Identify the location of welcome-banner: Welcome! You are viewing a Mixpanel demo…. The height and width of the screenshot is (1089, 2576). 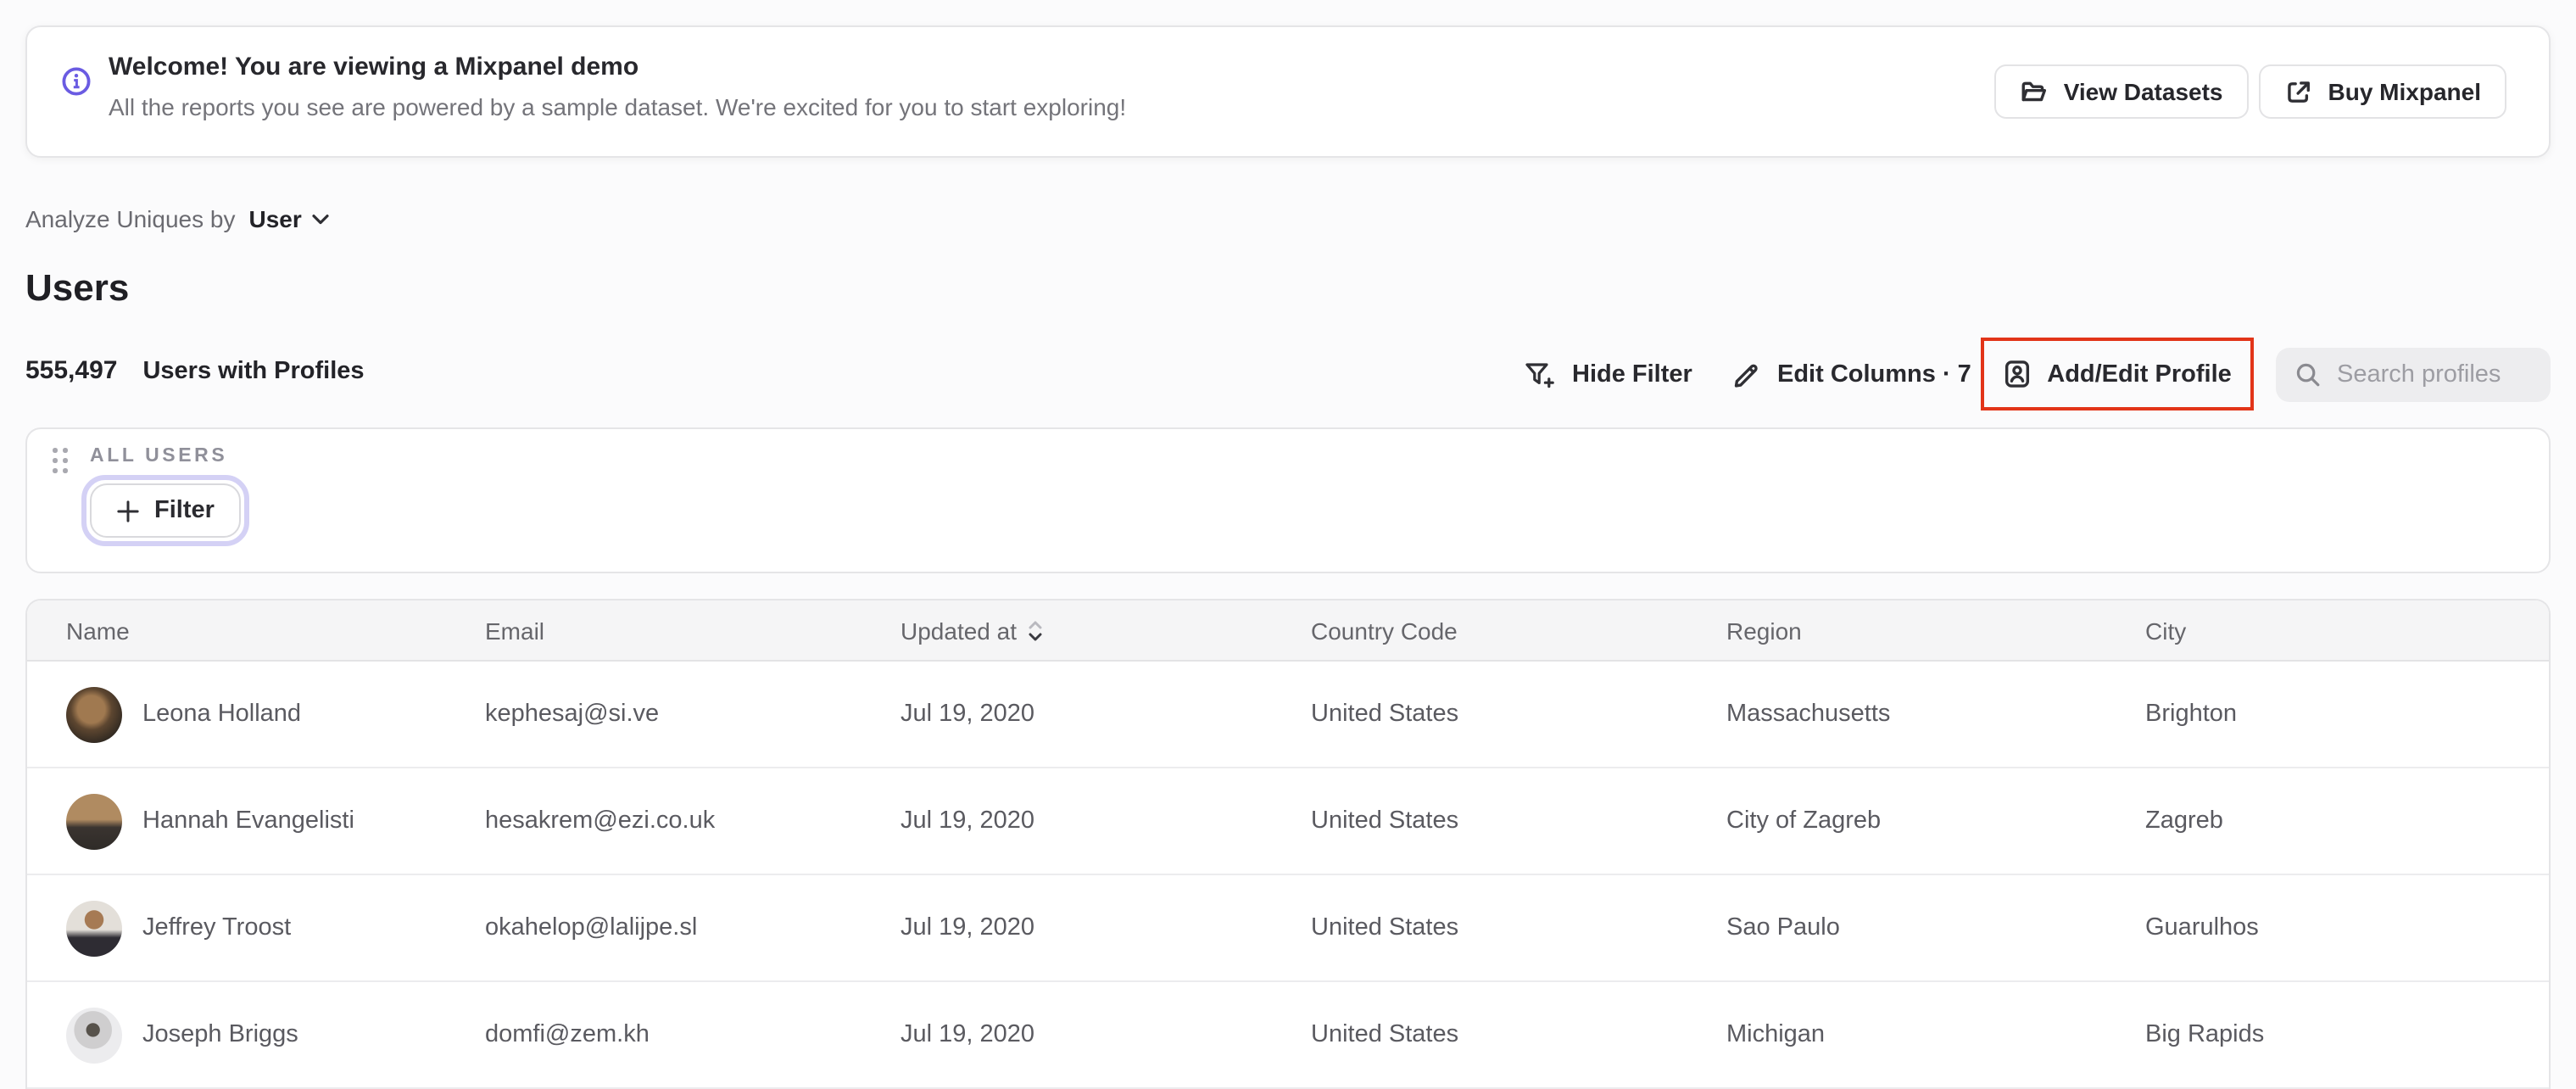
(1288, 91).